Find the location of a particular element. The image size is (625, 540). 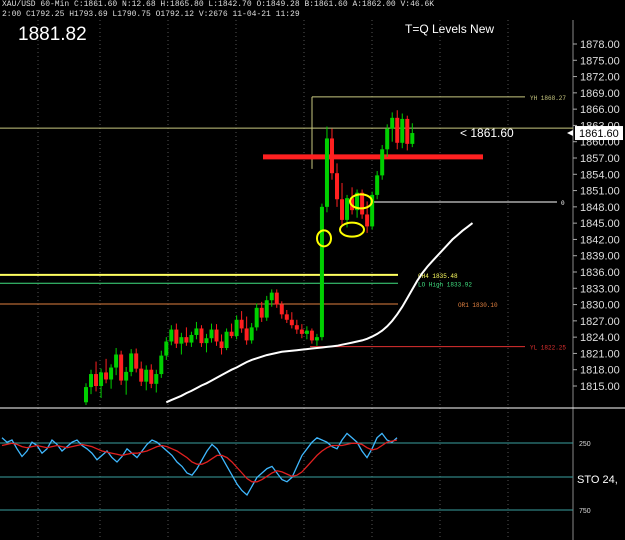

stoch-label: STO 24, is located at coordinates (597, 480).